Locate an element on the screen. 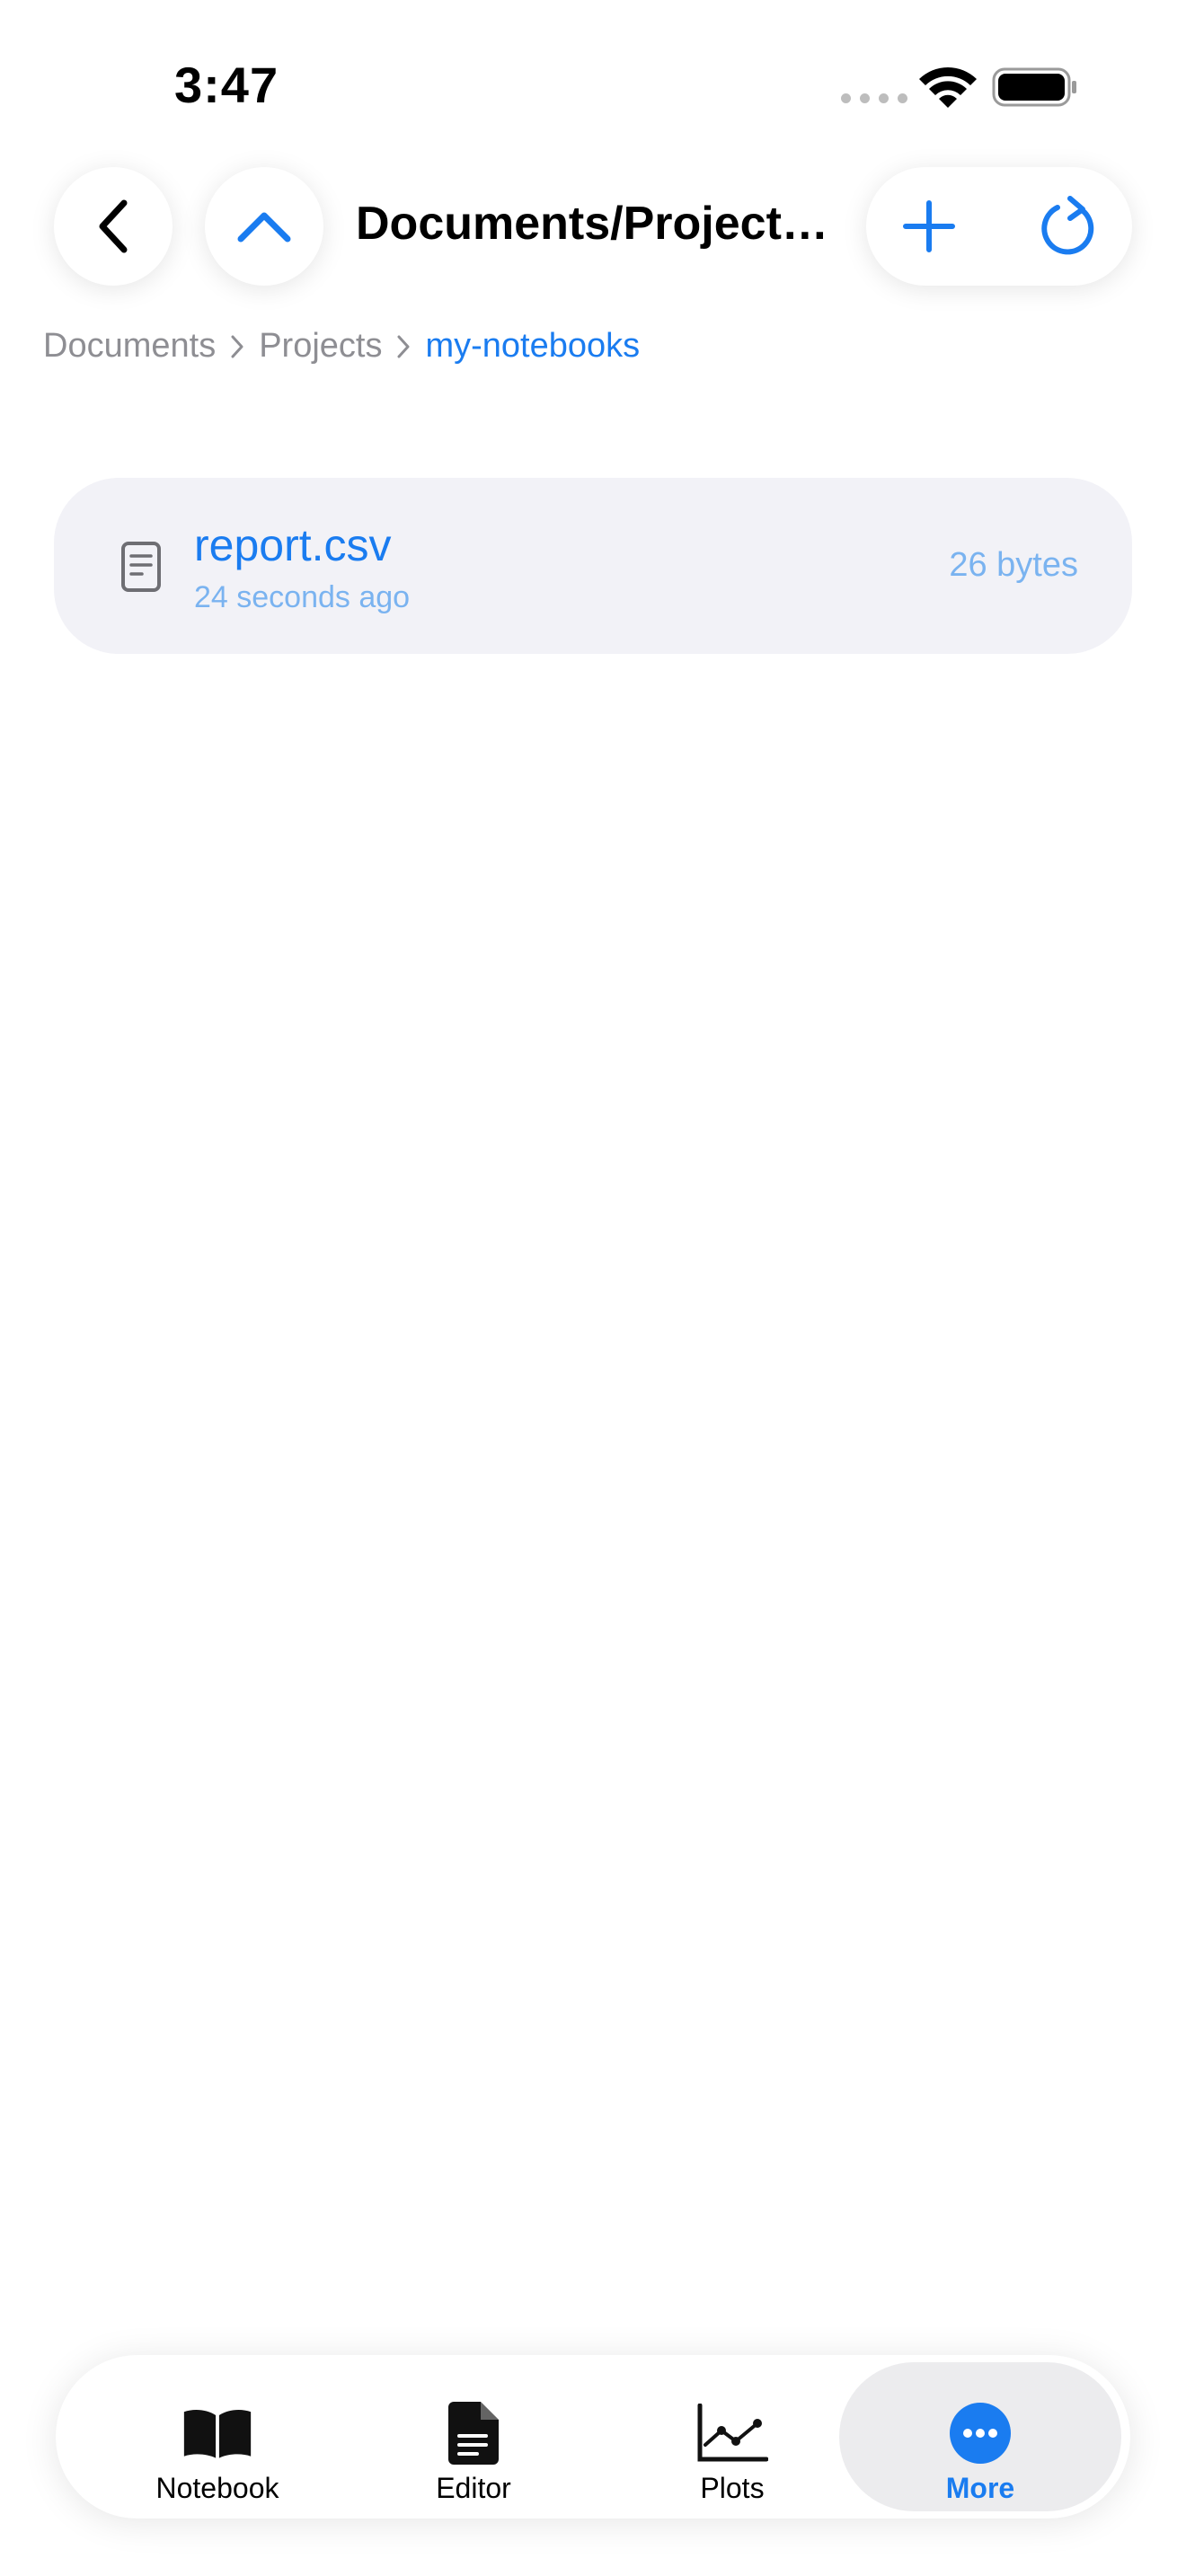  breadcrumb: Documents Projects my-notebooks is located at coordinates (341, 346).